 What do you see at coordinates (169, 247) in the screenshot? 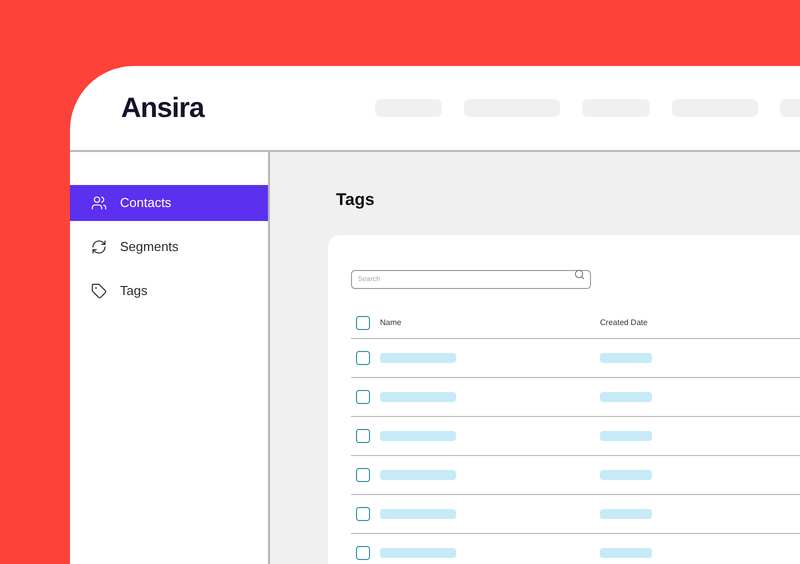
I see `sidebar-item: Segments` at bounding box center [169, 247].